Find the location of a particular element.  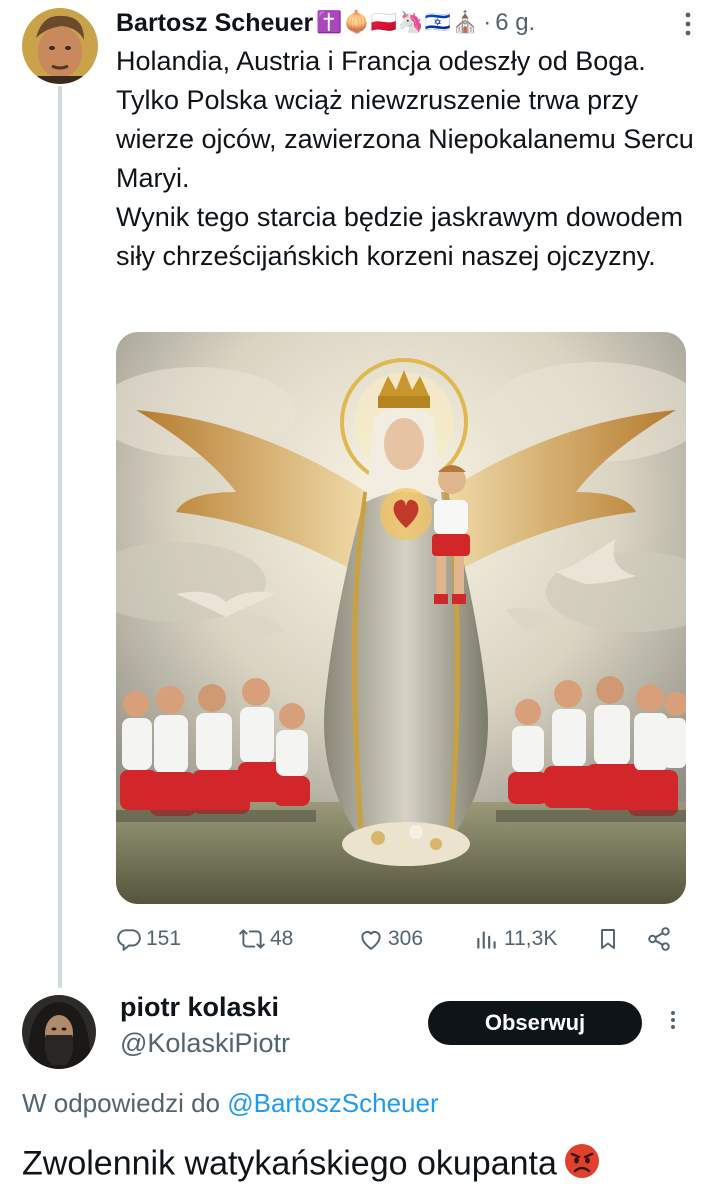

more-options-icon is located at coordinates (688, 24).